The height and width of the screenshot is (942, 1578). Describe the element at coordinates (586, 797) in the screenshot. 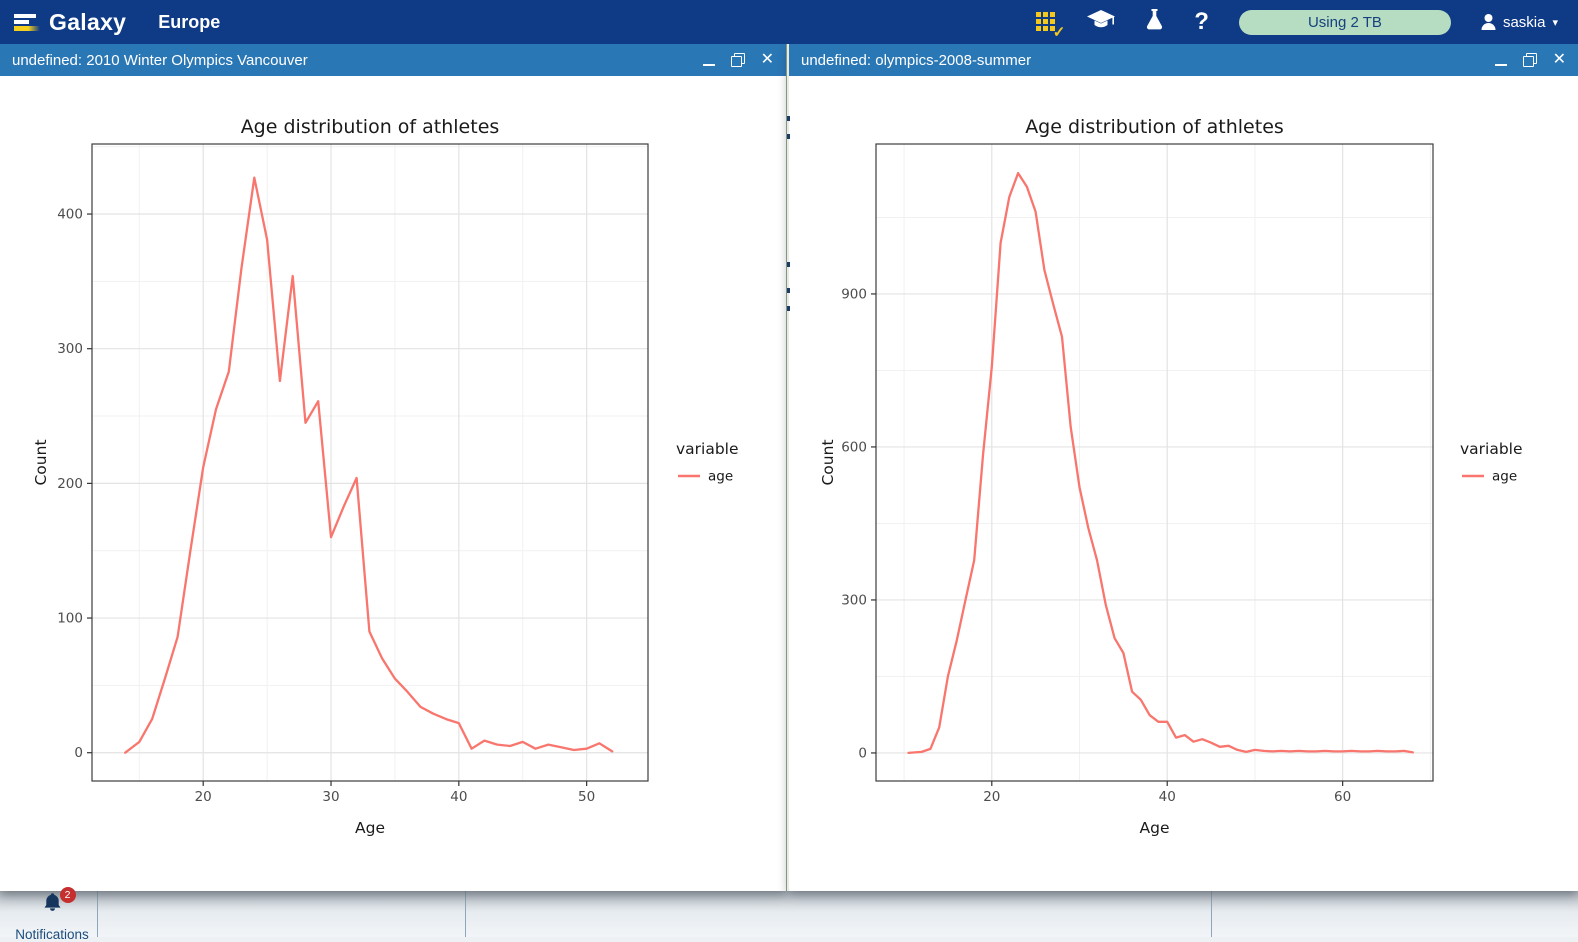

I see `x-tick-label: 50` at that location.